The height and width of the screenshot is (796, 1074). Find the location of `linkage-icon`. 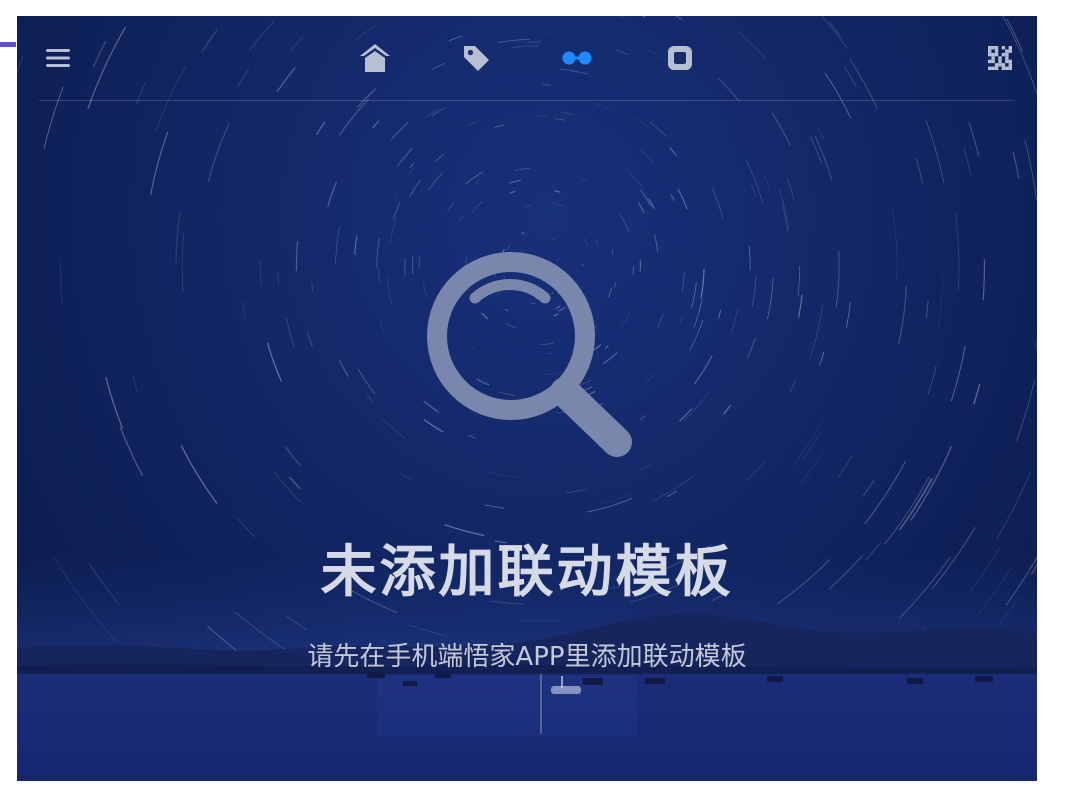

linkage-icon is located at coordinates (577, 58).